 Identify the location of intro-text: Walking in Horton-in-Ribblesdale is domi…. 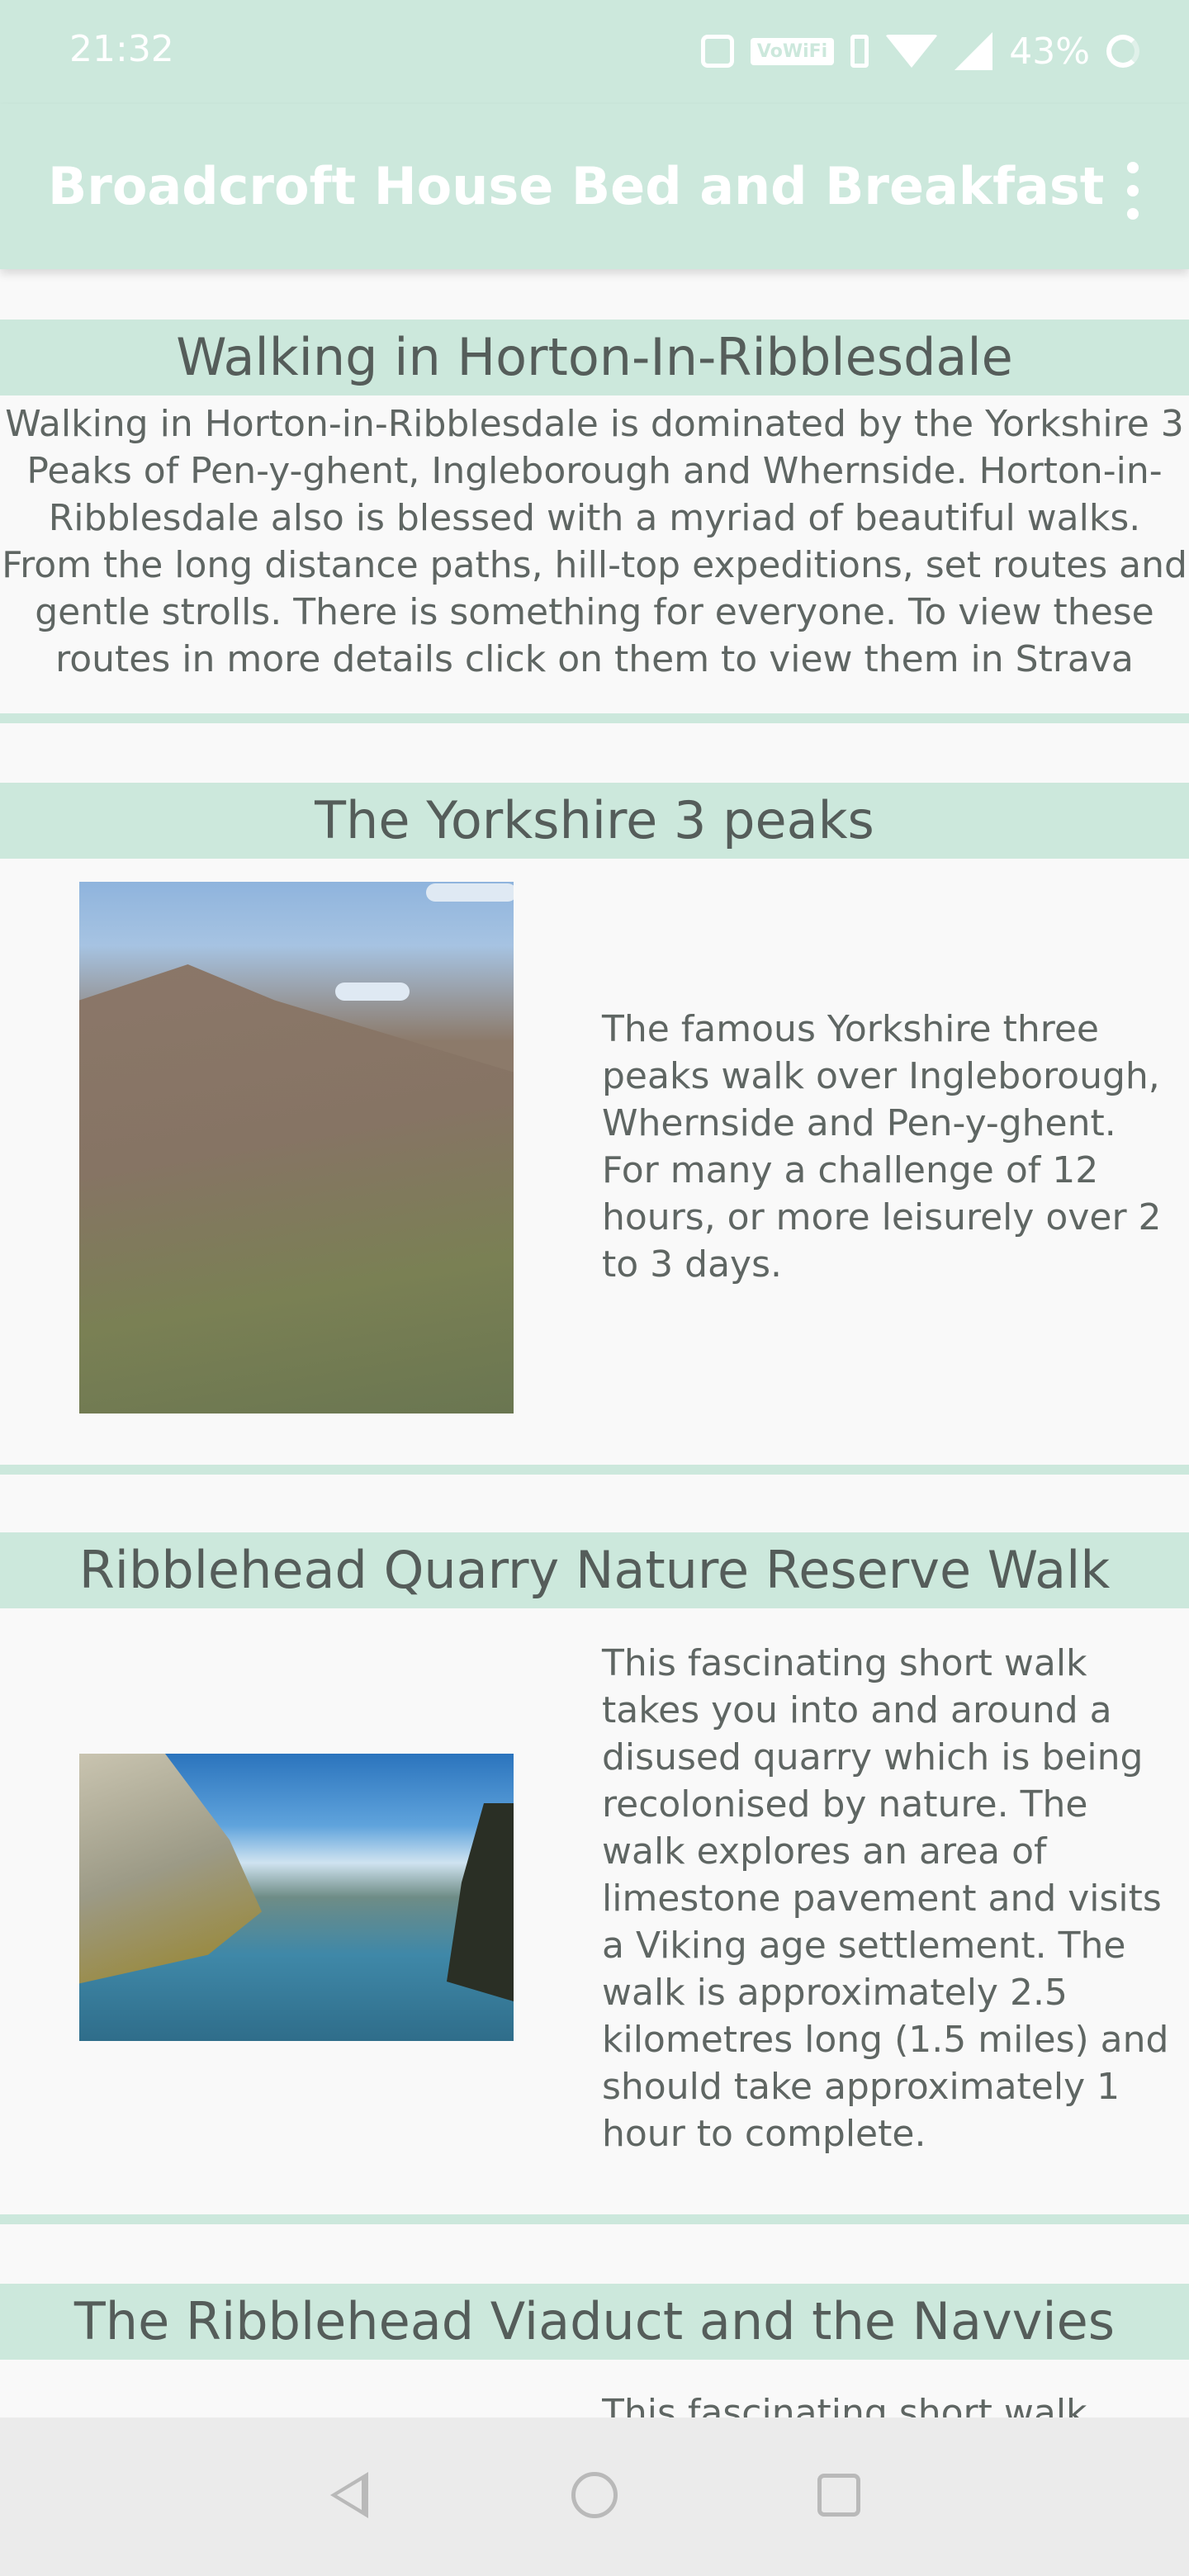
(594, 541).